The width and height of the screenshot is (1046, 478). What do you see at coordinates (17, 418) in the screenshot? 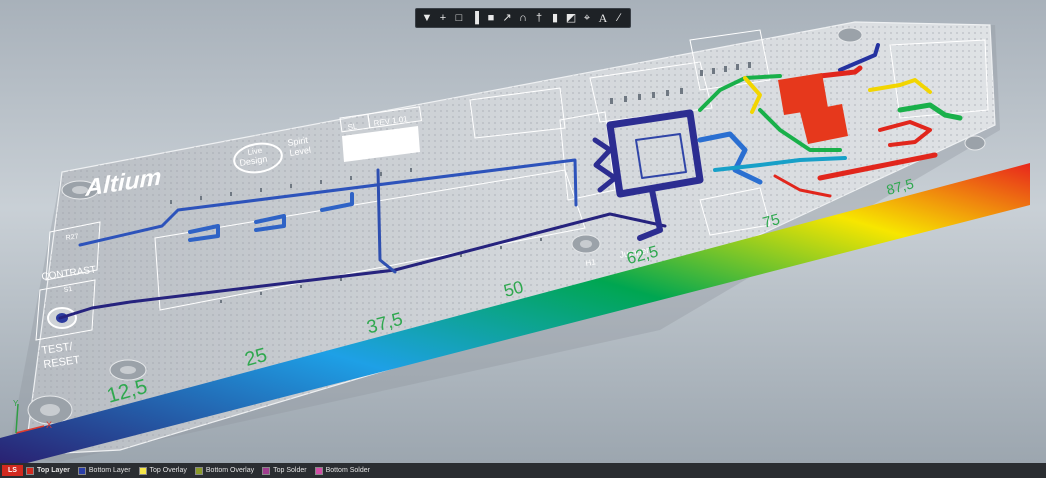
I see `y-axis-line` at bounding box center [17, 418].